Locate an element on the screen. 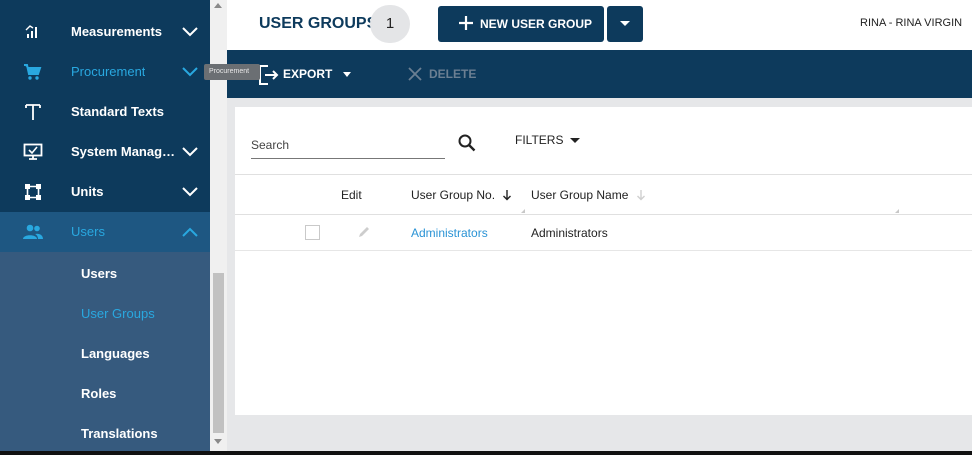 The width and height of the screenshot is (972, 455). bottom-edge is located at coordinates (486, 453).